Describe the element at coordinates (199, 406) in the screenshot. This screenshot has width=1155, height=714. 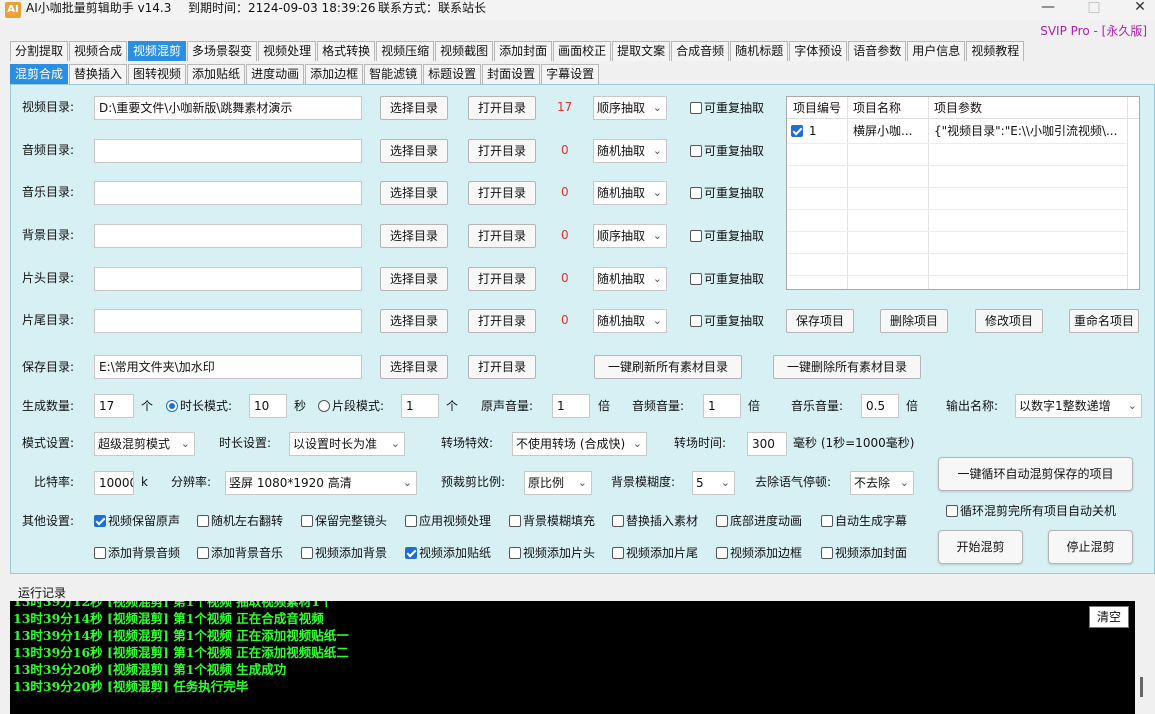
I see `duration-mode-radio: 时长模式:` at that location.